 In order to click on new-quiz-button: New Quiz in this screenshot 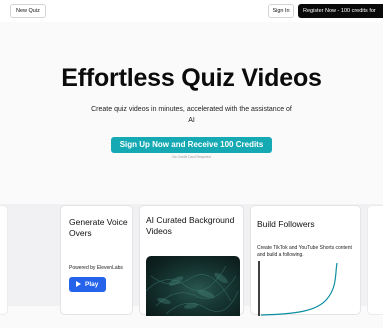, I will do `click(28, 11)`.